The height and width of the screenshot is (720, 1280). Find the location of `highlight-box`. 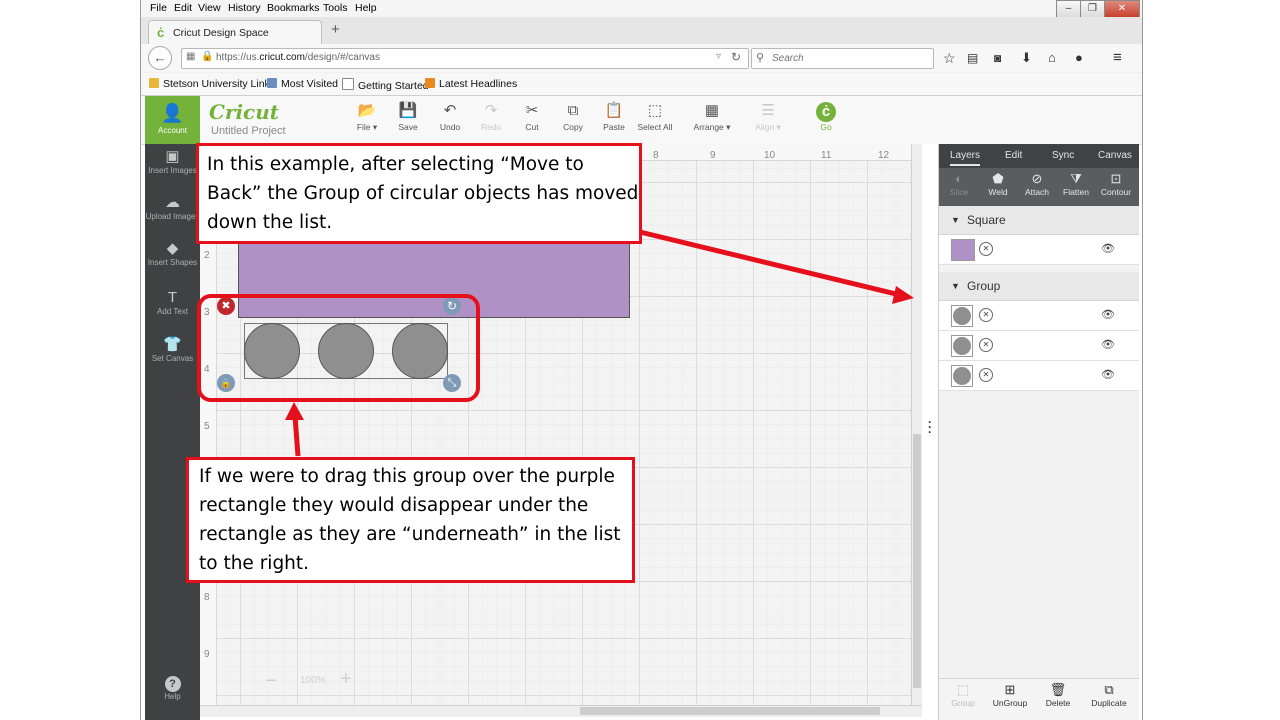

highlight-box is located at coordinates (338, 348).